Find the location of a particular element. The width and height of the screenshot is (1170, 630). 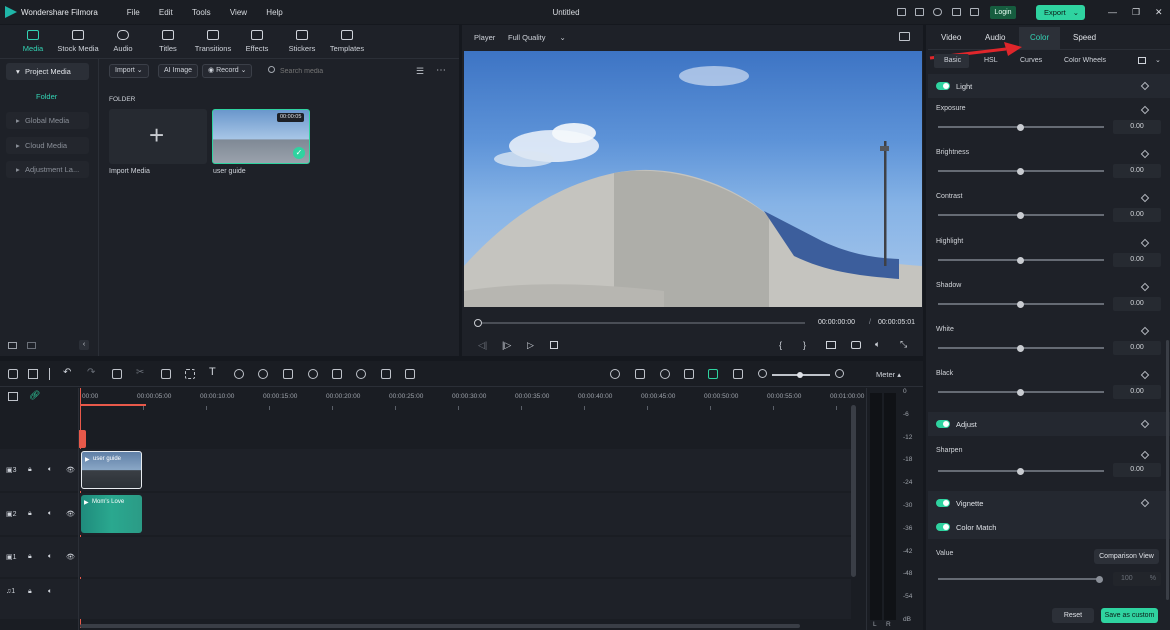

ai-image-button: AI Image is located at coordinates (178, 71).